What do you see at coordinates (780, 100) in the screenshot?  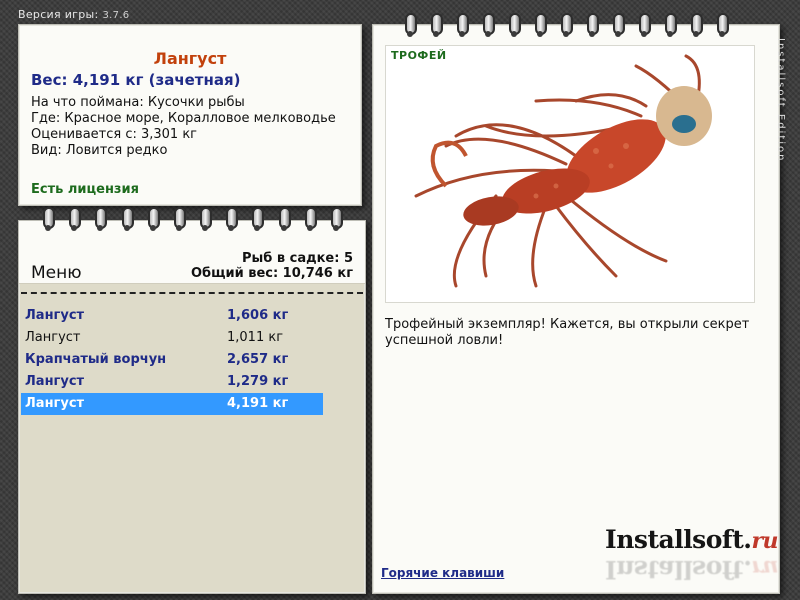 I see `side-edition-text: Installsoft Edition` at bounding box center [780, 100].